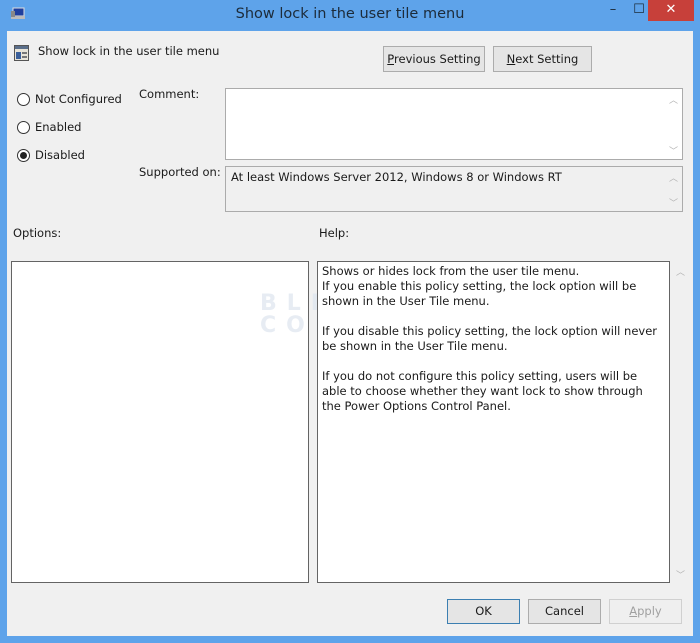 The height and width of the screenshot is (643, 700). Describe the element at coordinates (60, 155) in the screenshot. I see `radio-label: Disabled` at that location.